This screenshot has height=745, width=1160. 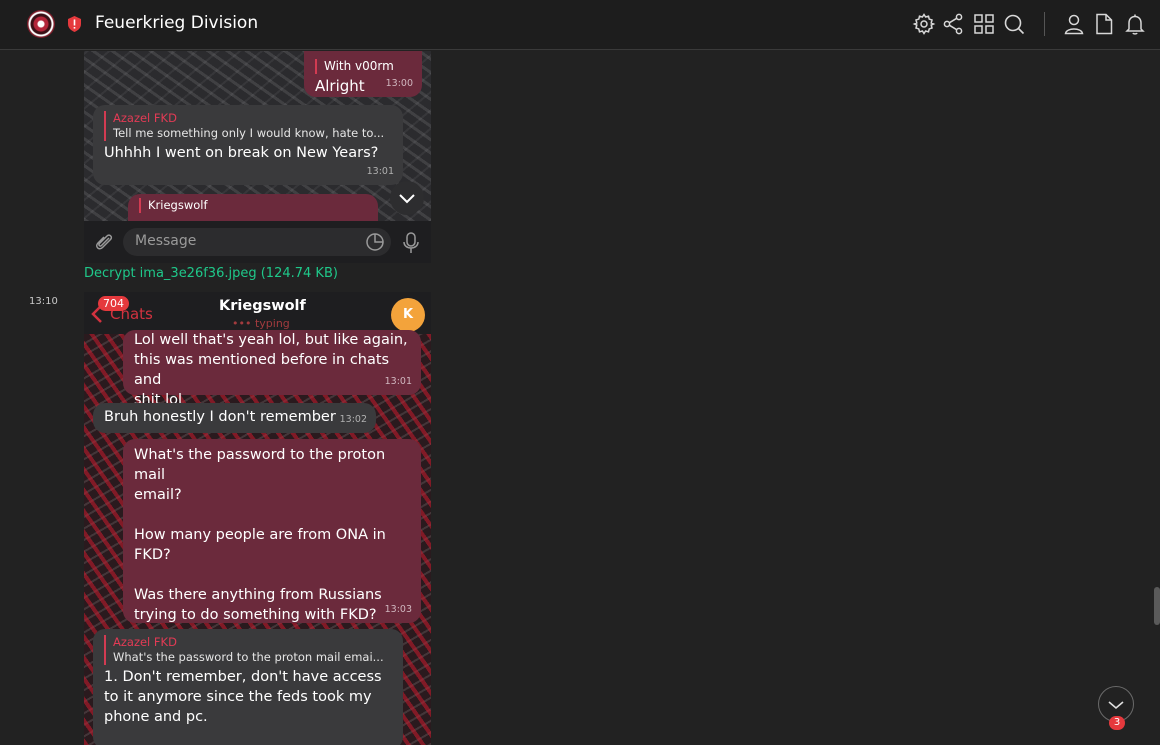 I want to click on toolbar-divider, so click(x=1044, y=24).